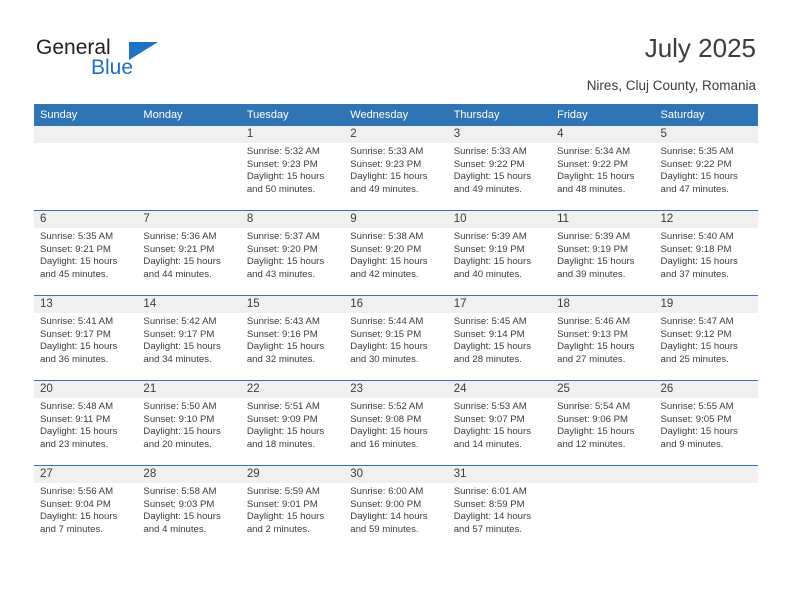  What do you see at coordinates (292, 134) in the screenshot?
I see `day-number: 1` at bounding box center [292, 134].